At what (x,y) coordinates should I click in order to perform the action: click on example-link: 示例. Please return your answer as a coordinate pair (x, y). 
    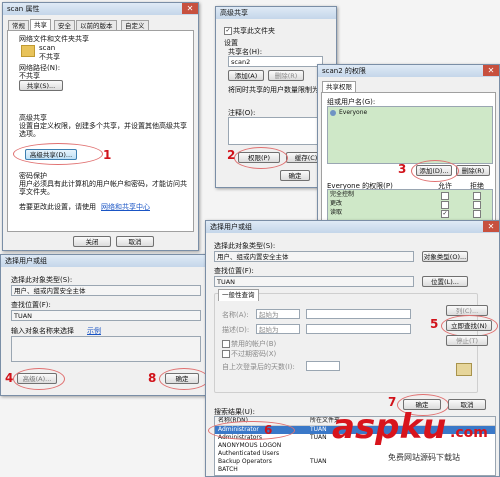
    Looking at the image, I should click on (94, 331).